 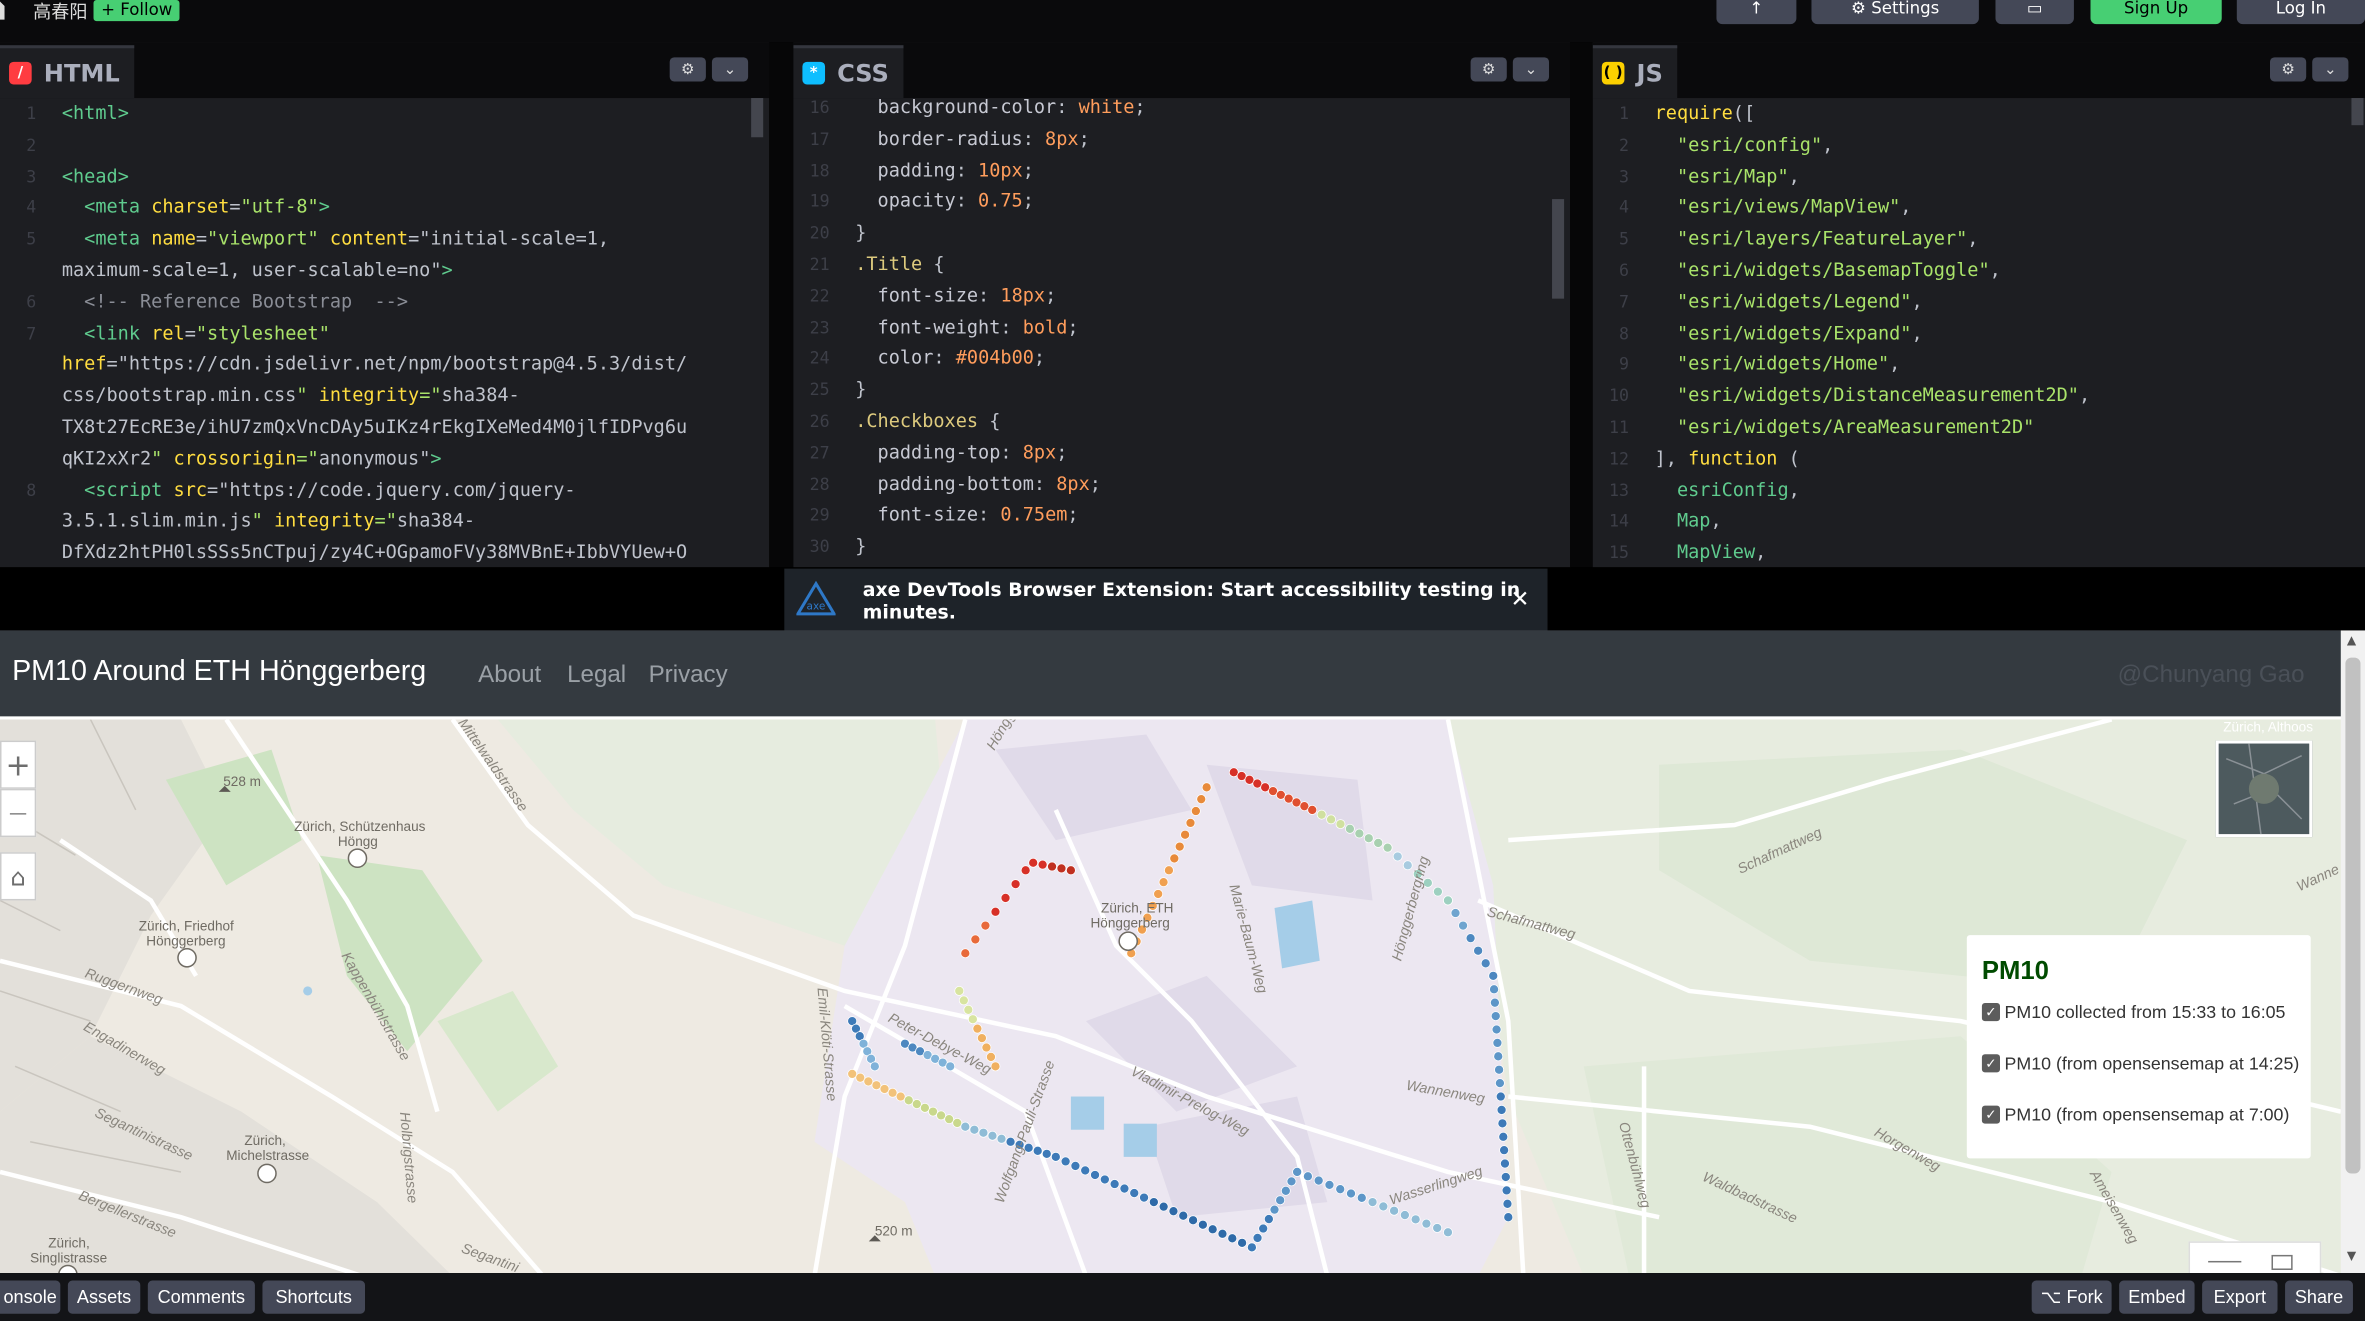 I want to click on code-text: "esri/widgets/BasemapToggle",, so click(x=1828, y=269).